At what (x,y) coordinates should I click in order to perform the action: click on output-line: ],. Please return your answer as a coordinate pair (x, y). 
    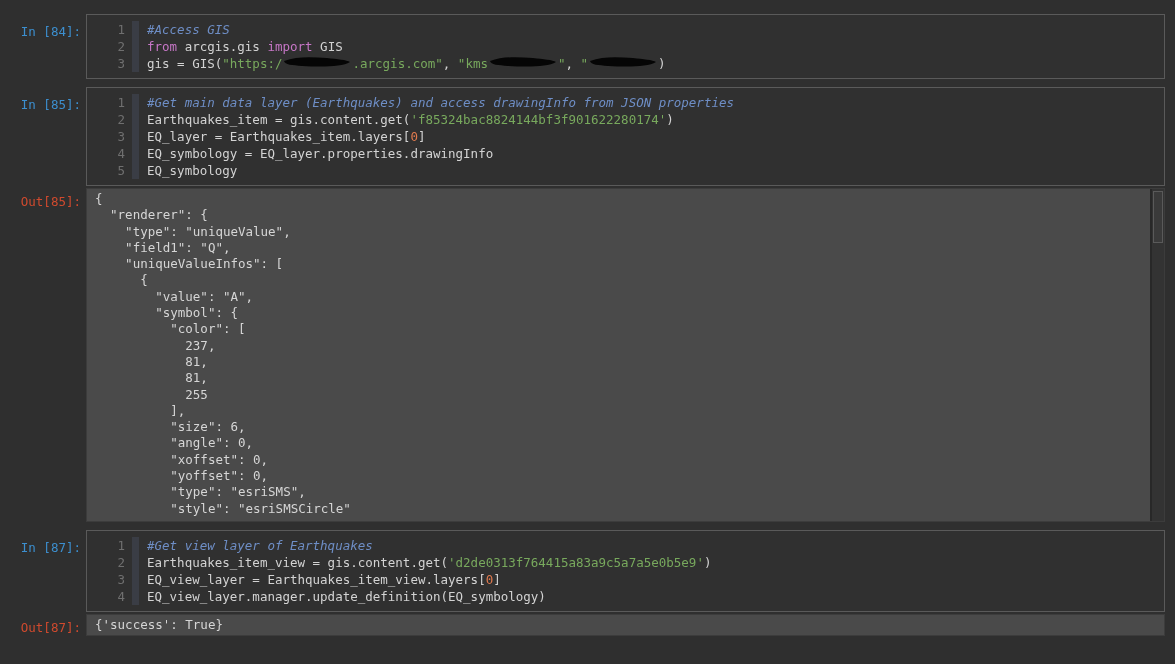
    Looking at the image, I should click on (178, 411).